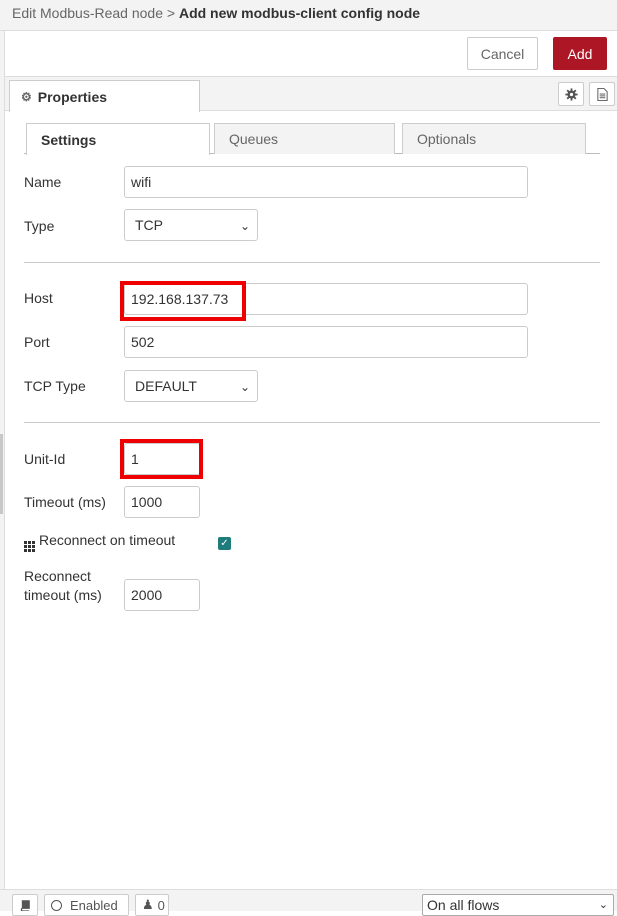 This screenshot has height=916, width=617. I want to click on gear-icon: ⚙, so click(26, 96).